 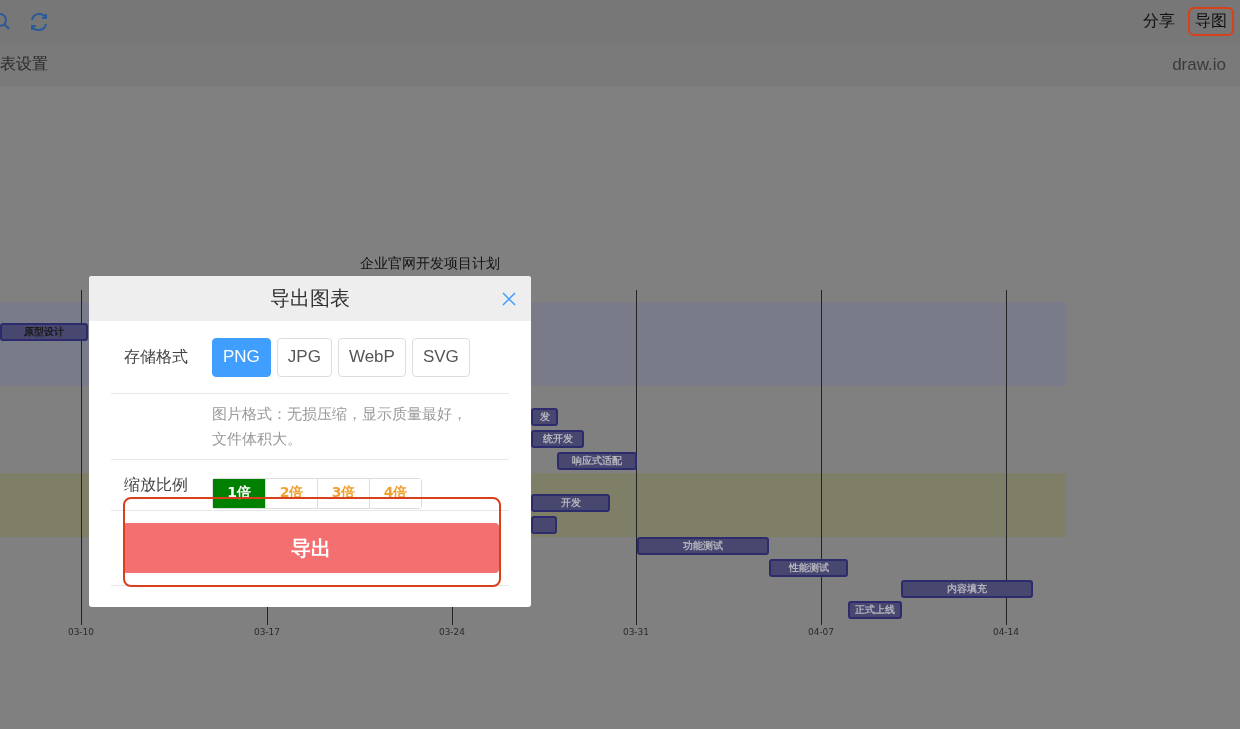 What do you see at coordinates (703, 546) in the screenshot?
I see `task-bar: 功能测试` at bounding box center [703, 546].